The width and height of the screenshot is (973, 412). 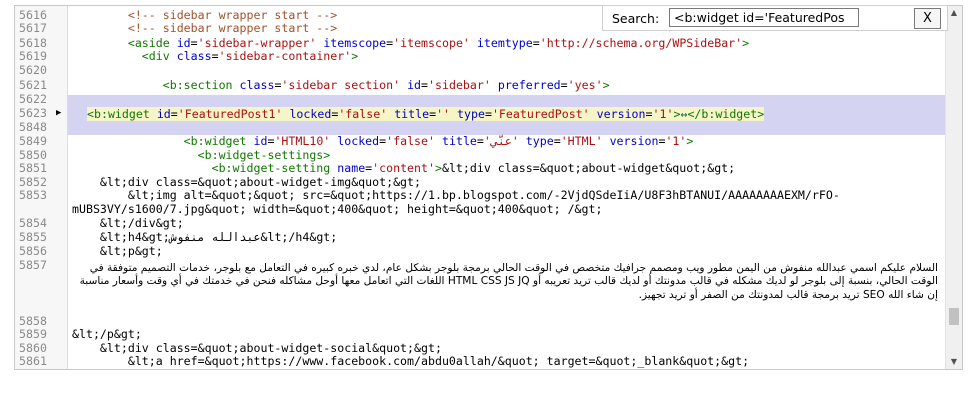 I want to click on fold-marker-icon: ▶, so click(x=58, y=113).